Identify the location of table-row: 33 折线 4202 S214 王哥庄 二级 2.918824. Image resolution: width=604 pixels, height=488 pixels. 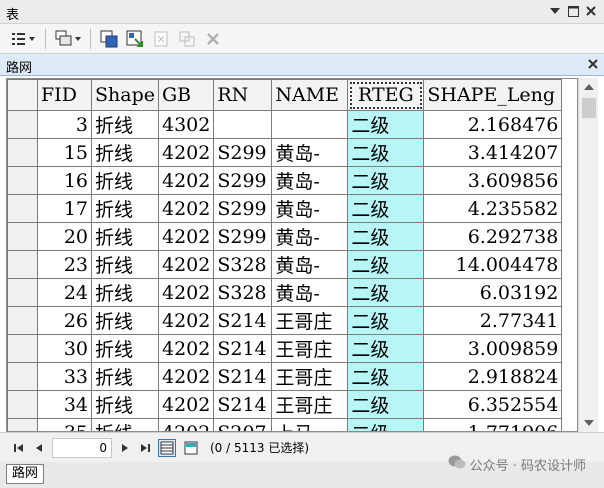
(285, 376).